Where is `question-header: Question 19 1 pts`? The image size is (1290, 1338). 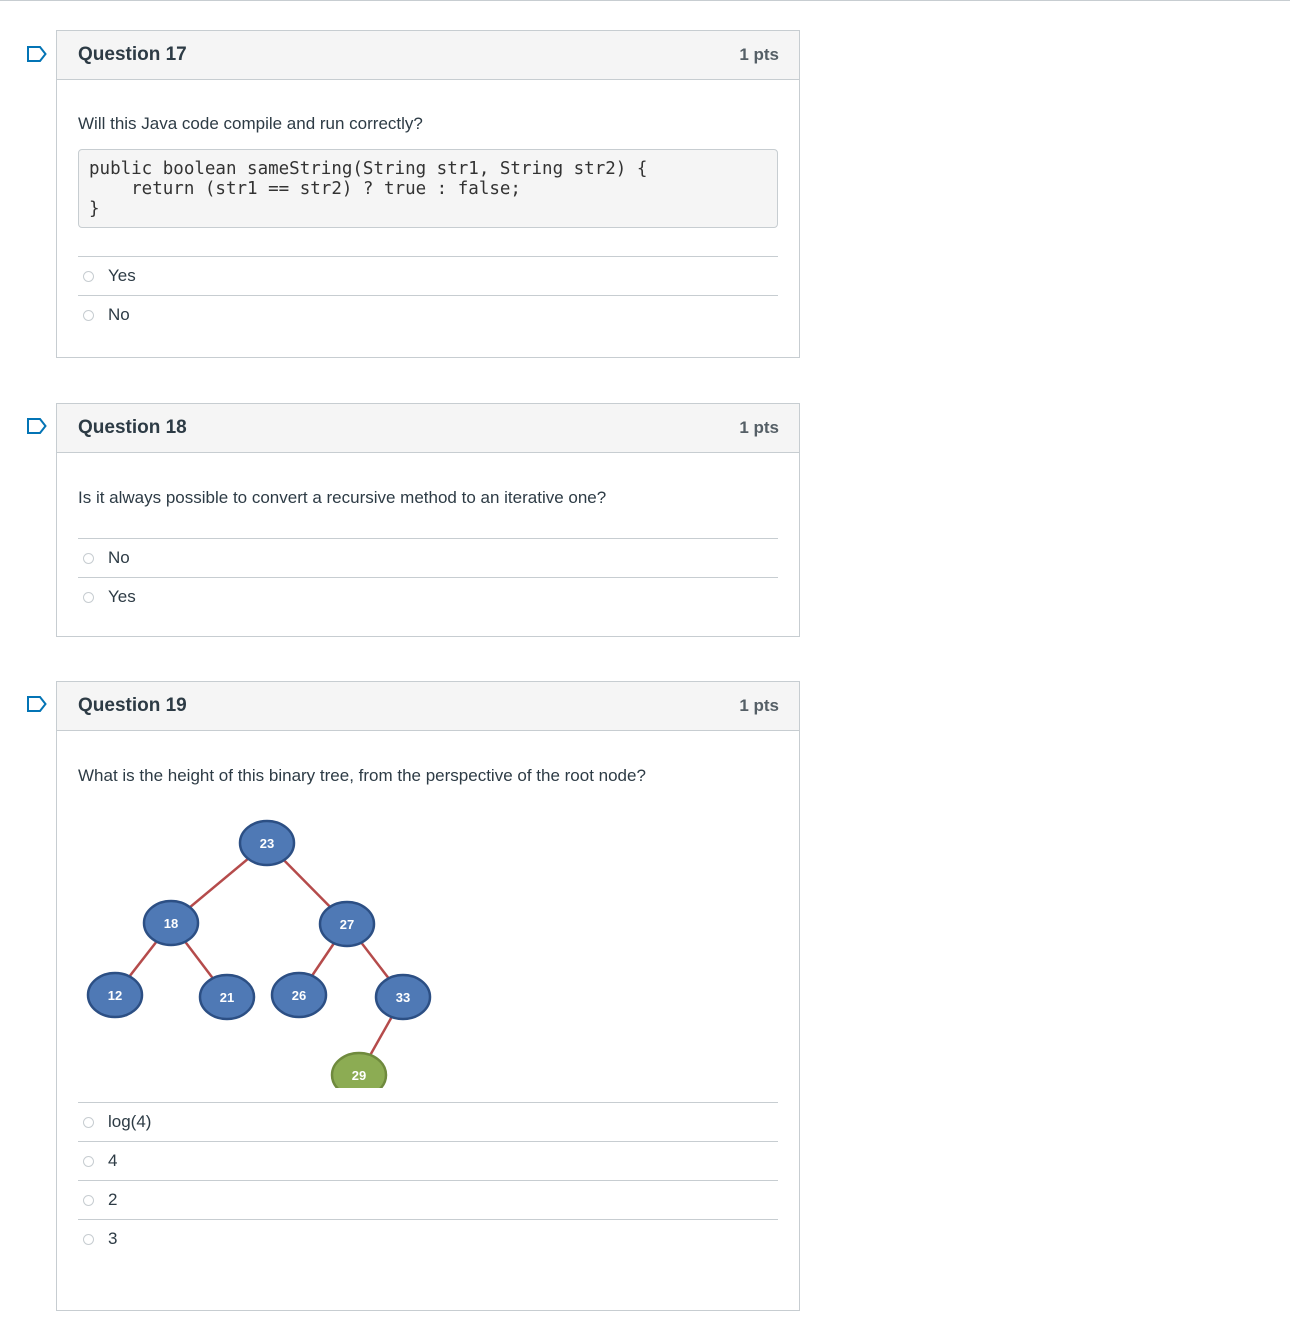 question-header: Question 19 1 pts is located at coordinates (428, 706).